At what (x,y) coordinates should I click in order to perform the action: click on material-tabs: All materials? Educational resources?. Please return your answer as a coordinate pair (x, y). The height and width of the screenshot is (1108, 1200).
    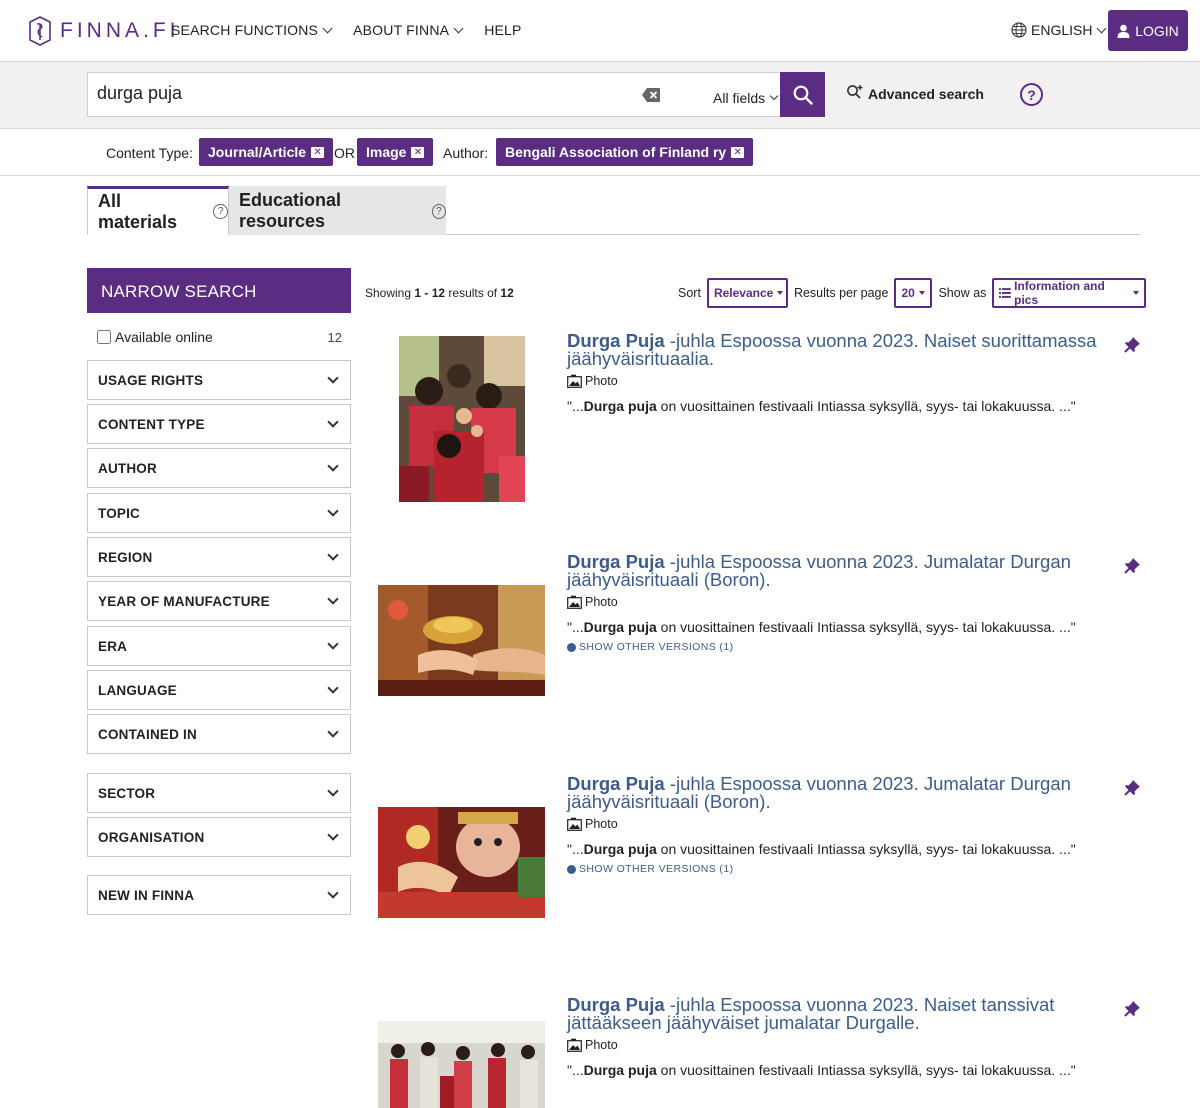
    Looking at the image, I should click on (613, 210).